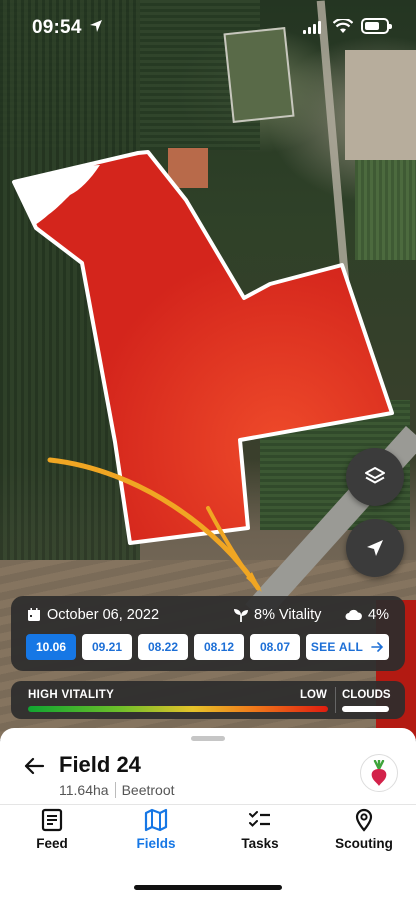 This screenshot has width=416, height=900. I want to click on map-pin-icon, so click(364, 820).